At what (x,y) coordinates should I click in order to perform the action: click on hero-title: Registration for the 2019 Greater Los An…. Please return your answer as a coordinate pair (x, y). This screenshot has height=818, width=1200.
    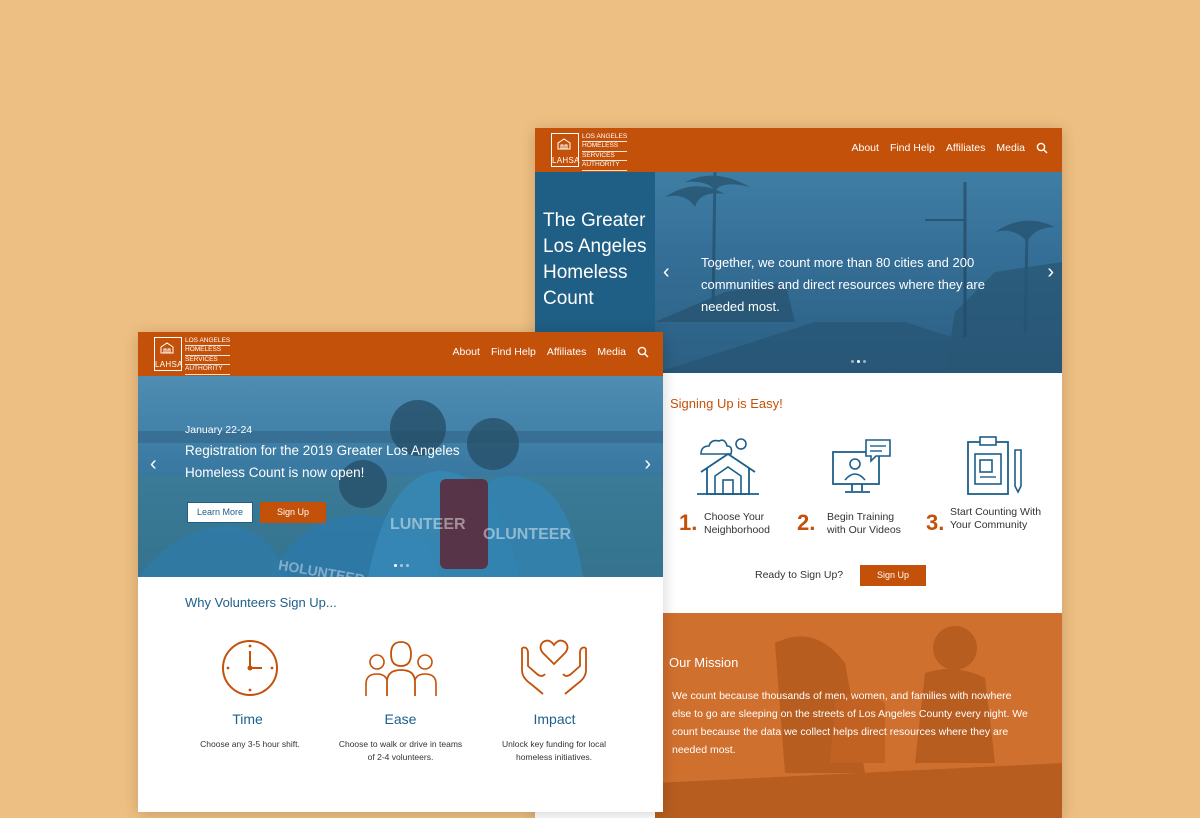
    Looking at the image, I should click on (322, 461).